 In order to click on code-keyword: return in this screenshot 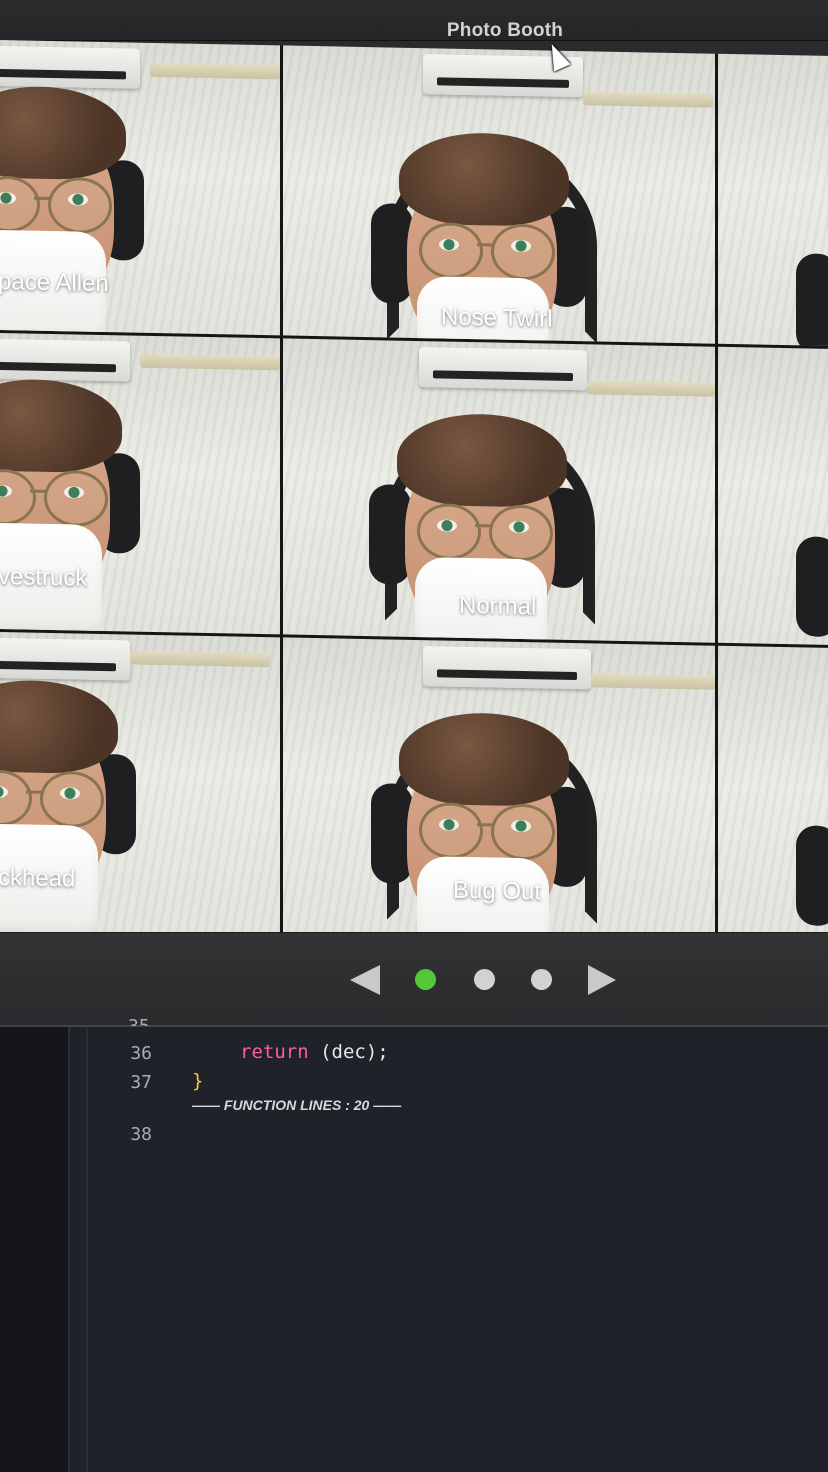, I will do `click(274, 1052)`.